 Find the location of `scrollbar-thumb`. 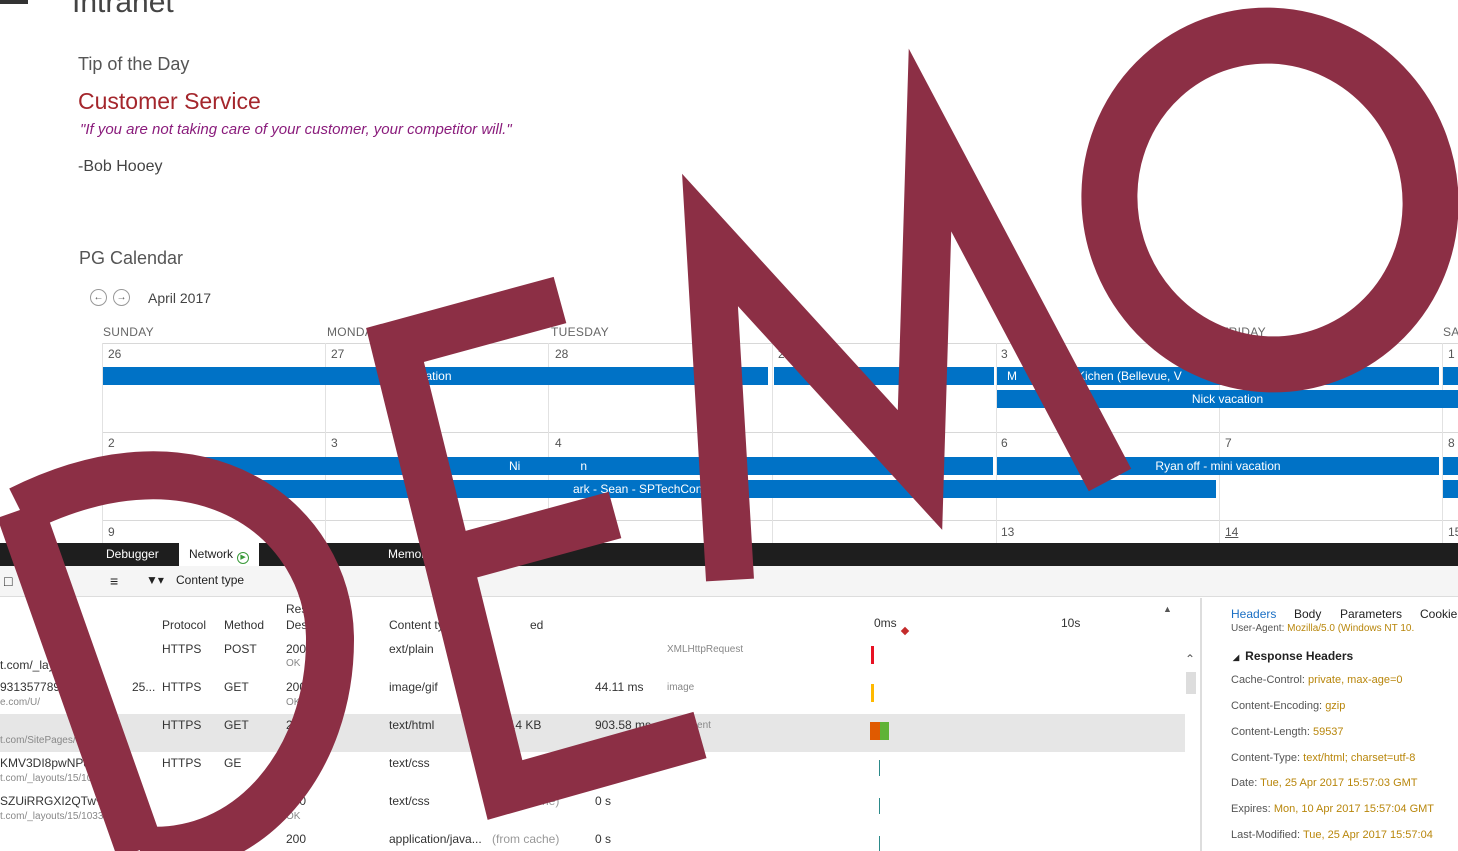

scrollbar-thumb is located at coordinates (1191, 683).